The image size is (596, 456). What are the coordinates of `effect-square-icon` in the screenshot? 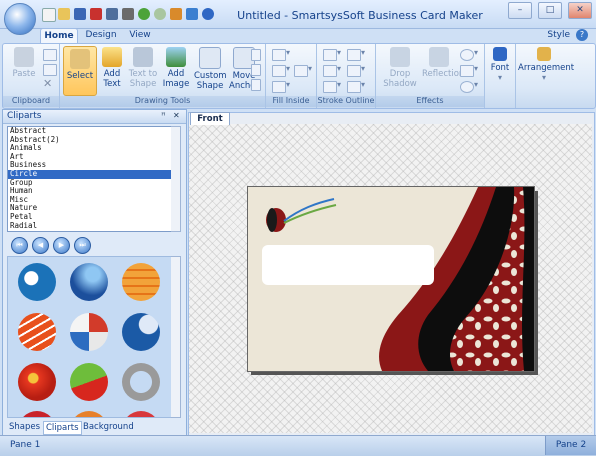 It's located at (469, 70).